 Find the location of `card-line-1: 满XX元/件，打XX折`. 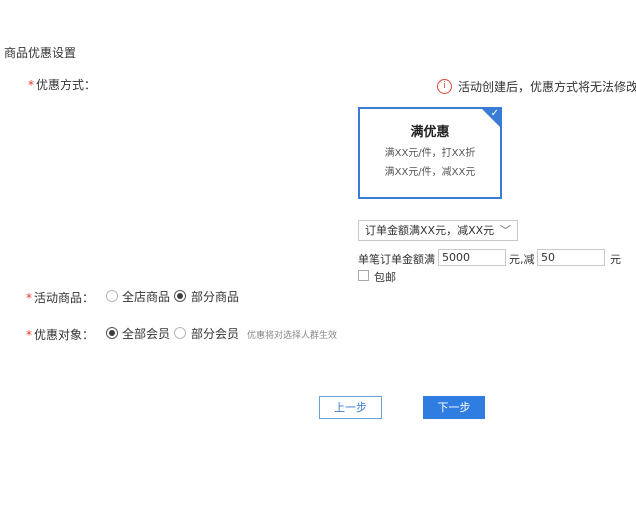

card-line-1: 满XX元/件，打XX折 is located at coordinates (430, 153).